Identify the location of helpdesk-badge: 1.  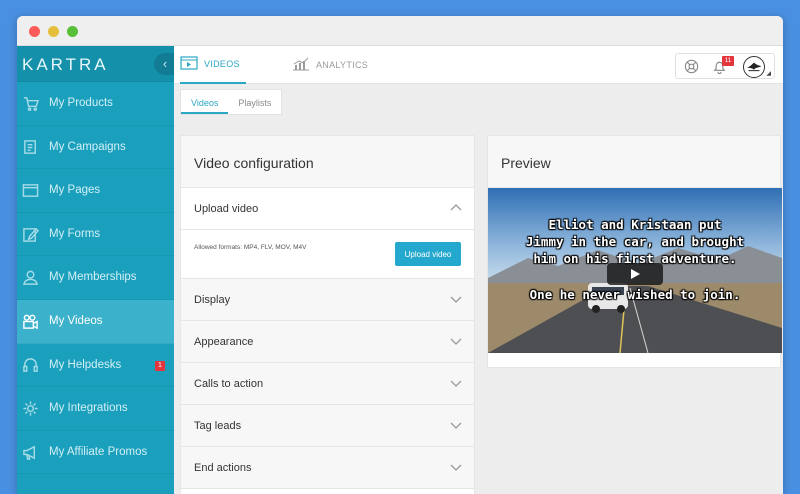
(160, 365).